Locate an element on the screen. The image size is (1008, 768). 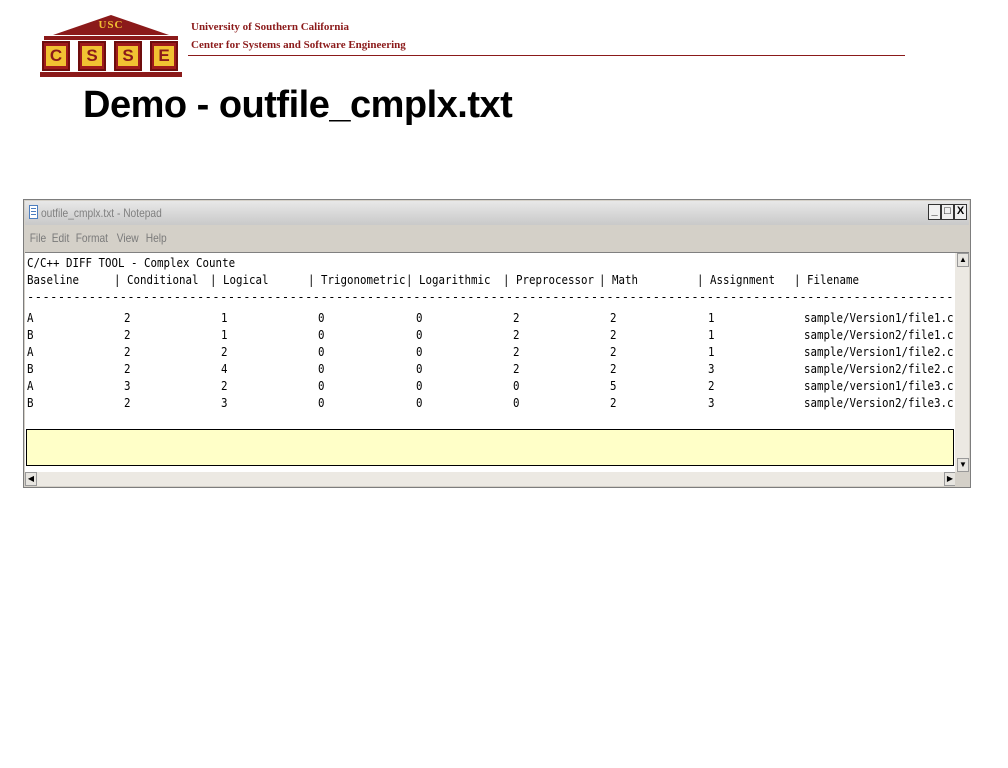
col-logical: | Logical is located at coordinates (239, 280).